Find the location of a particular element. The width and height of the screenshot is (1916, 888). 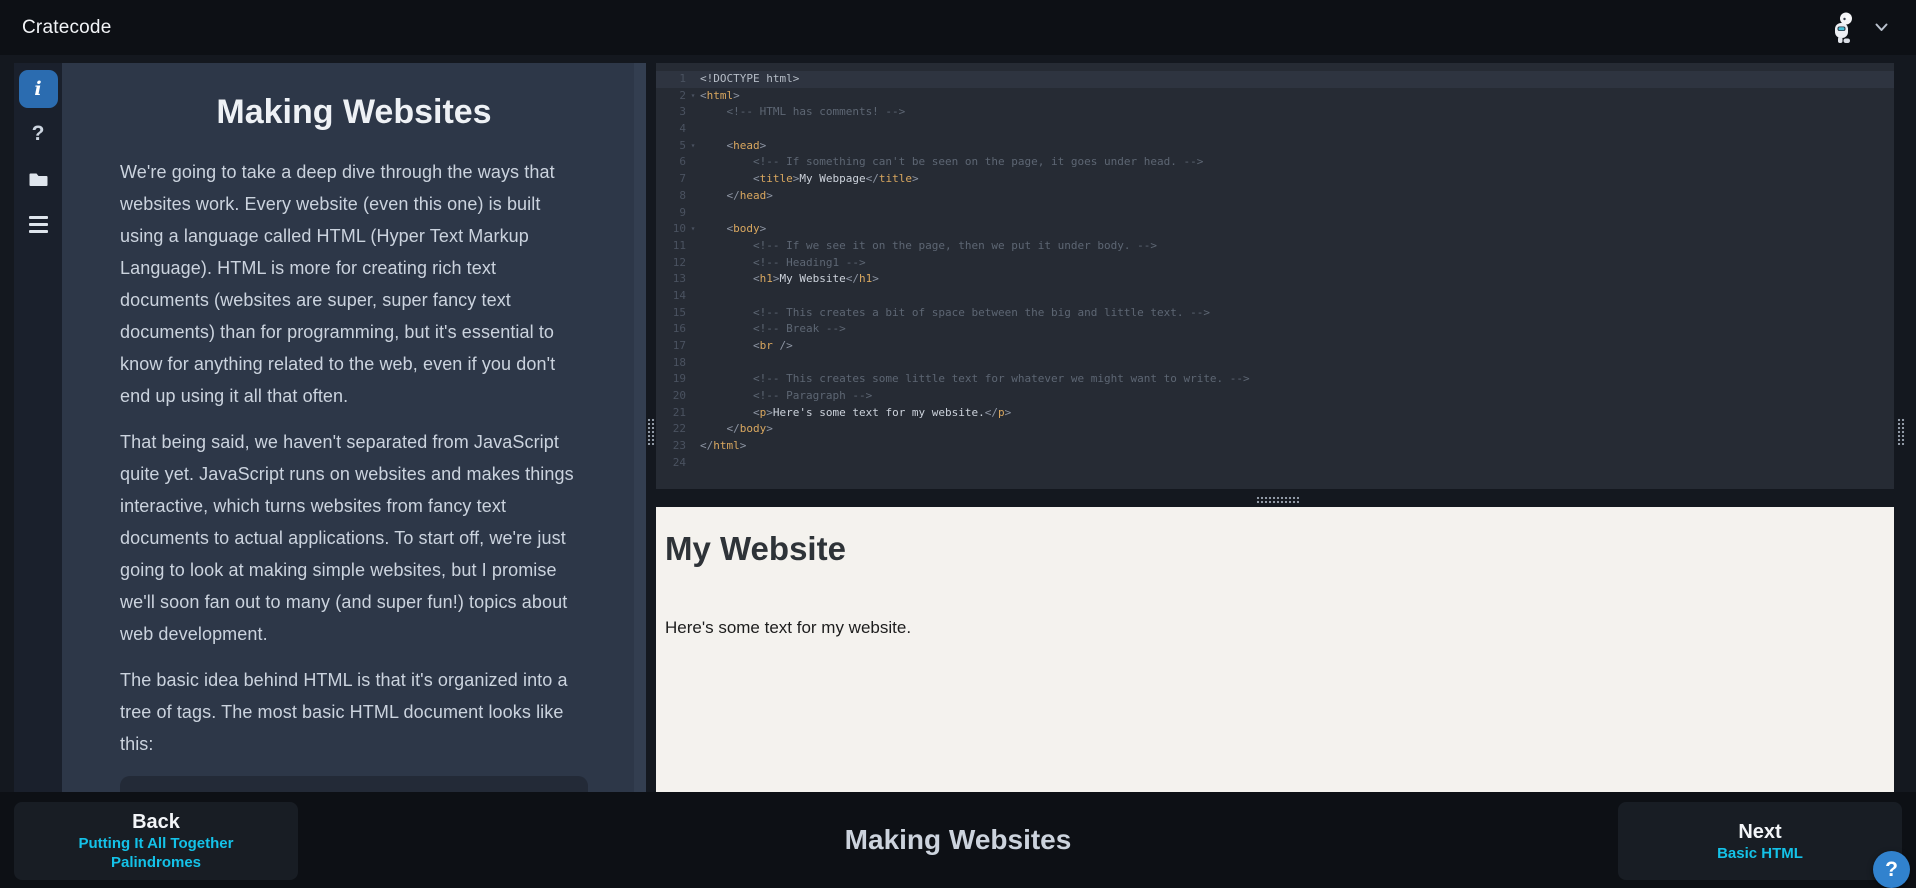

lesson-scrollbar is located at coordinates (640, 427).